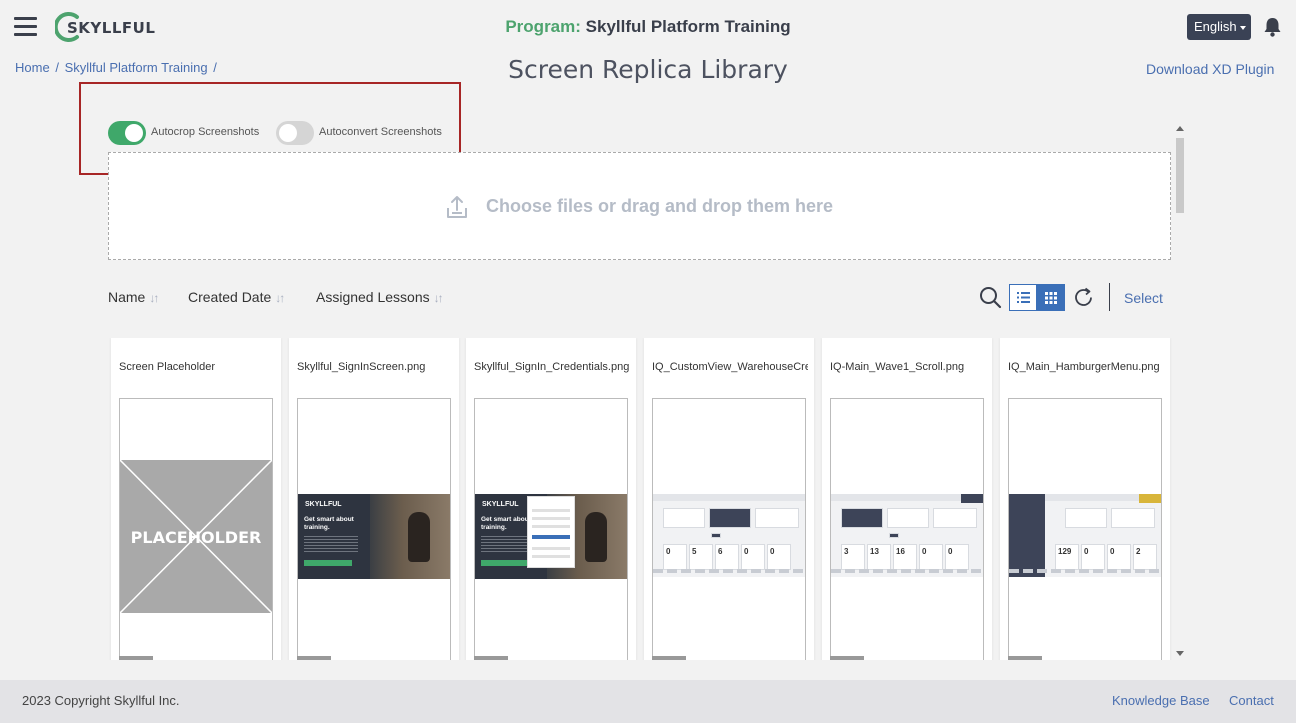 This screenshot has width=1296, height=723. Describe the element at coordinates (1085, 535) in the screenshot. I see `dashboard-screenshot: 129 0 0 2` at that location.